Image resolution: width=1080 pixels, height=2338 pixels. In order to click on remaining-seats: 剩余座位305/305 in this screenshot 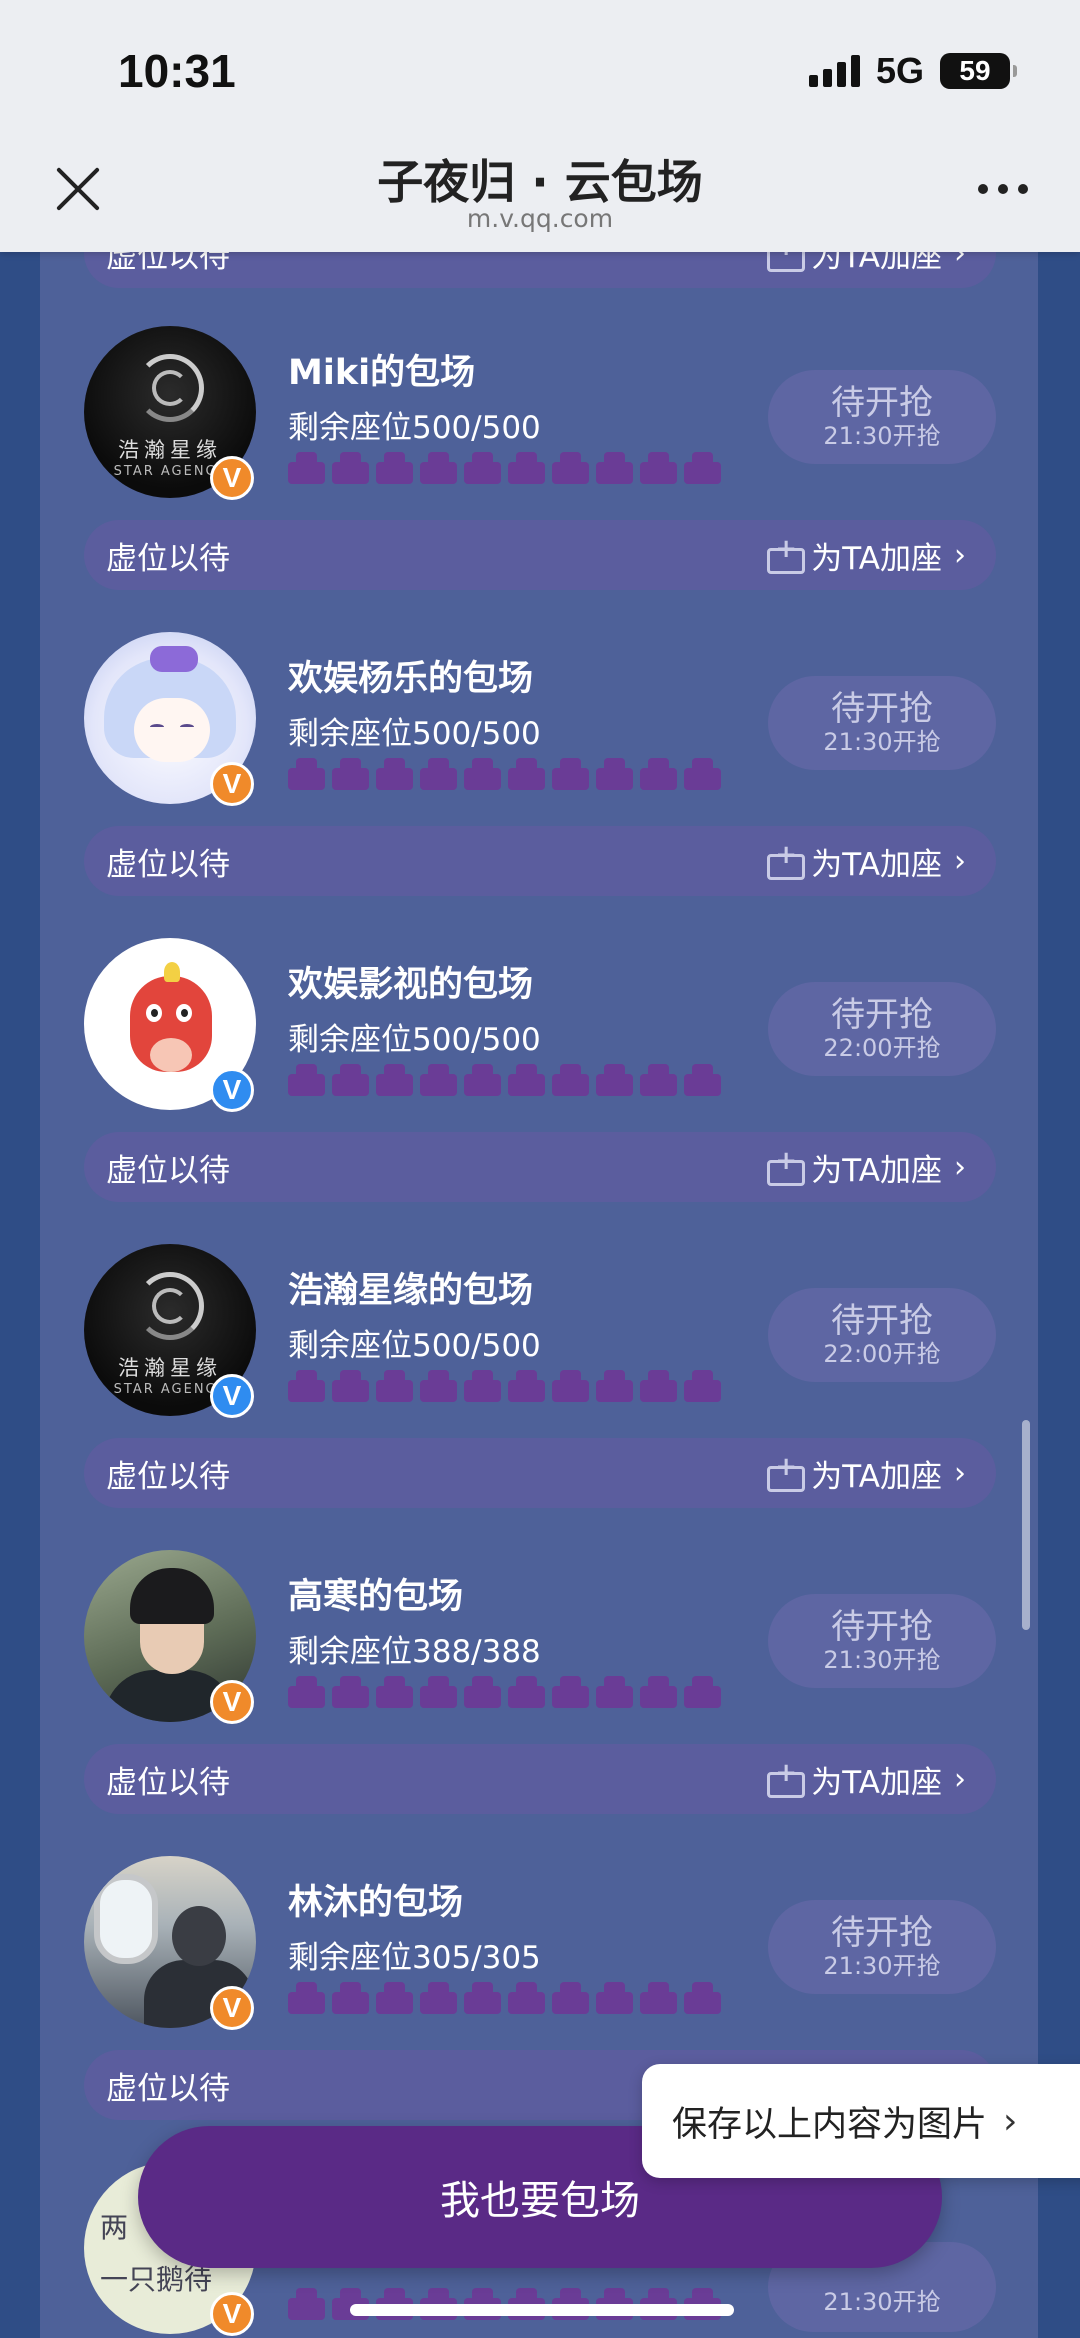, I will do `click(414, 1958)`.